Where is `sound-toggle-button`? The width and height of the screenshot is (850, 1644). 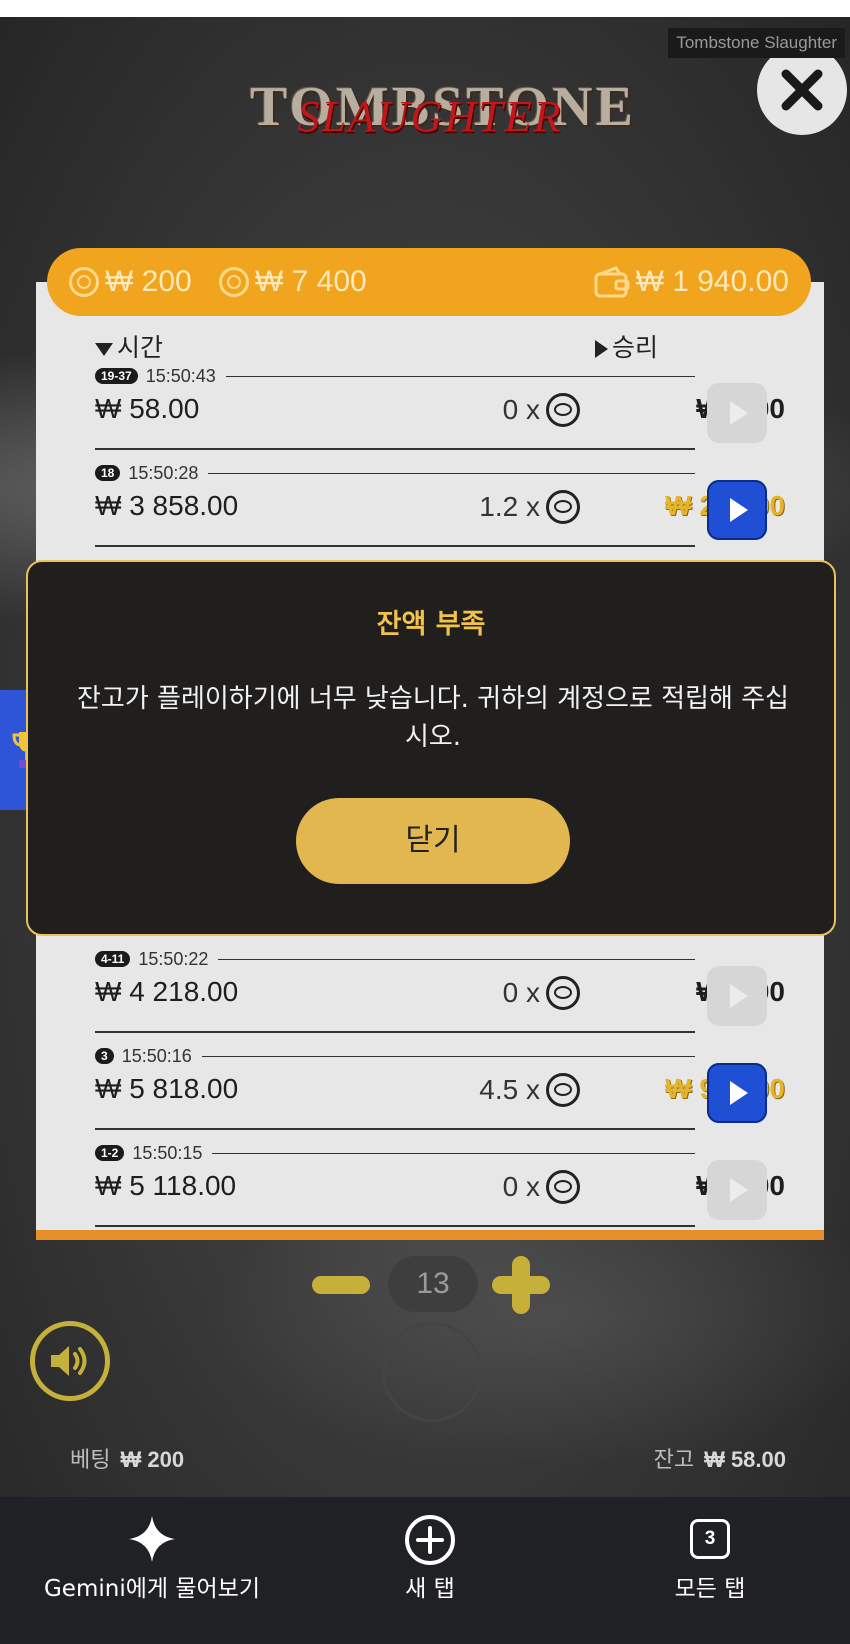
sound-toggle-button is located at coordinates (70, 1361).